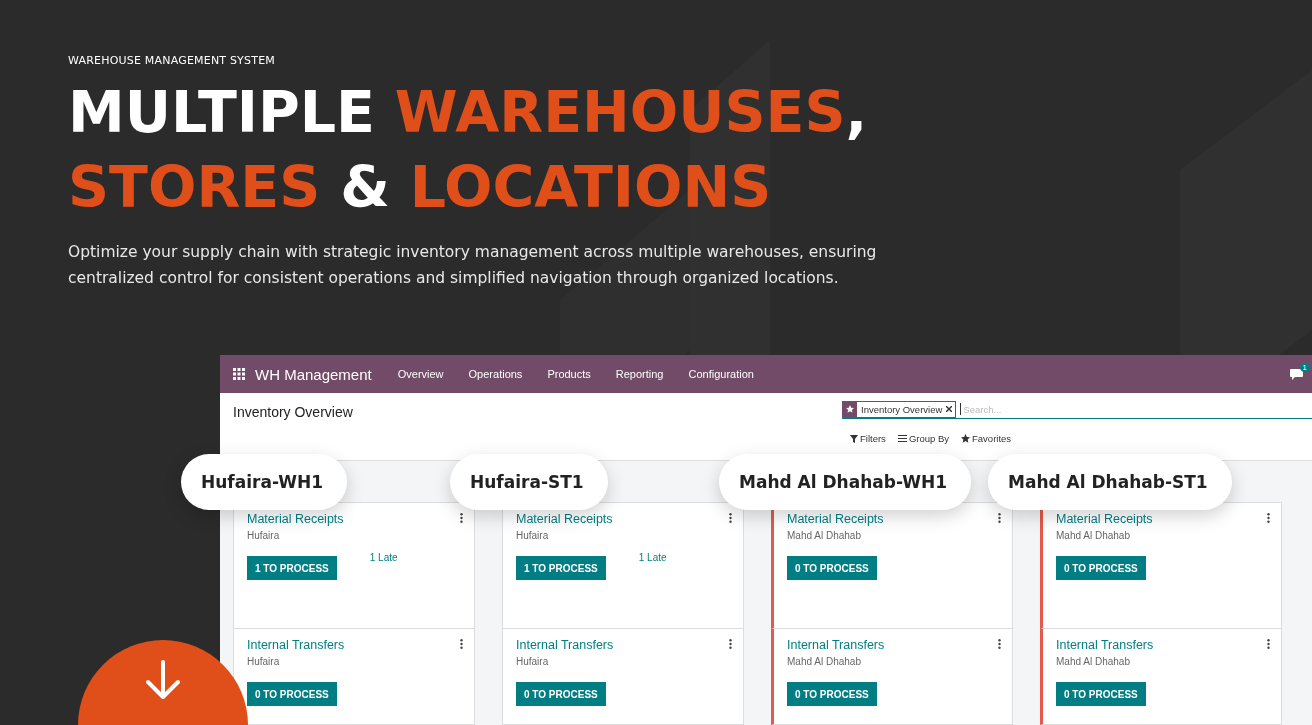  Describe the element at coordinates (172, 60) in the screenshot. I see `eyebrow-text: WAREHOUSE MANAGEMENT SYSTEM` at that location.